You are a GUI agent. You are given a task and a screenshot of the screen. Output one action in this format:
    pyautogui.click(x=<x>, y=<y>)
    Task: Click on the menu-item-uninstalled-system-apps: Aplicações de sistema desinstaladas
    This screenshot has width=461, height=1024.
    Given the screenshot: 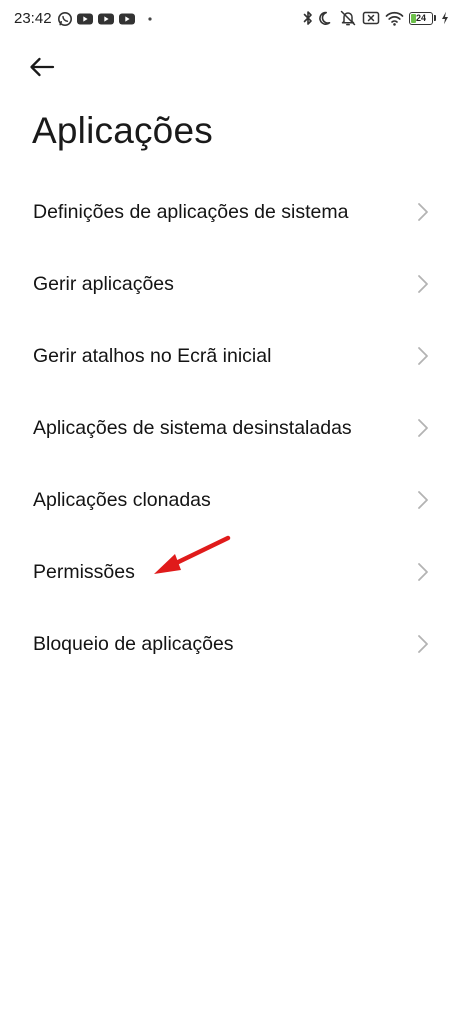 What is the action you would take?
    pyautogui.click(x=230, y=428)
    